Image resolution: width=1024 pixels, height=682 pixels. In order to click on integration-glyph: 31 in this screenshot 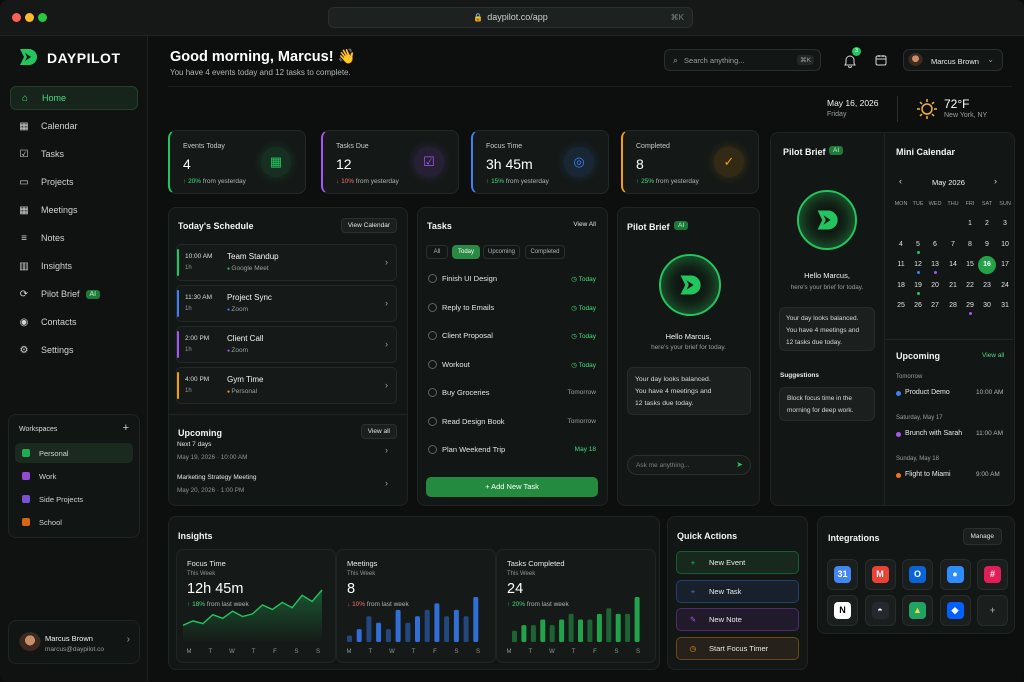, I will do `click(842, 574)`.